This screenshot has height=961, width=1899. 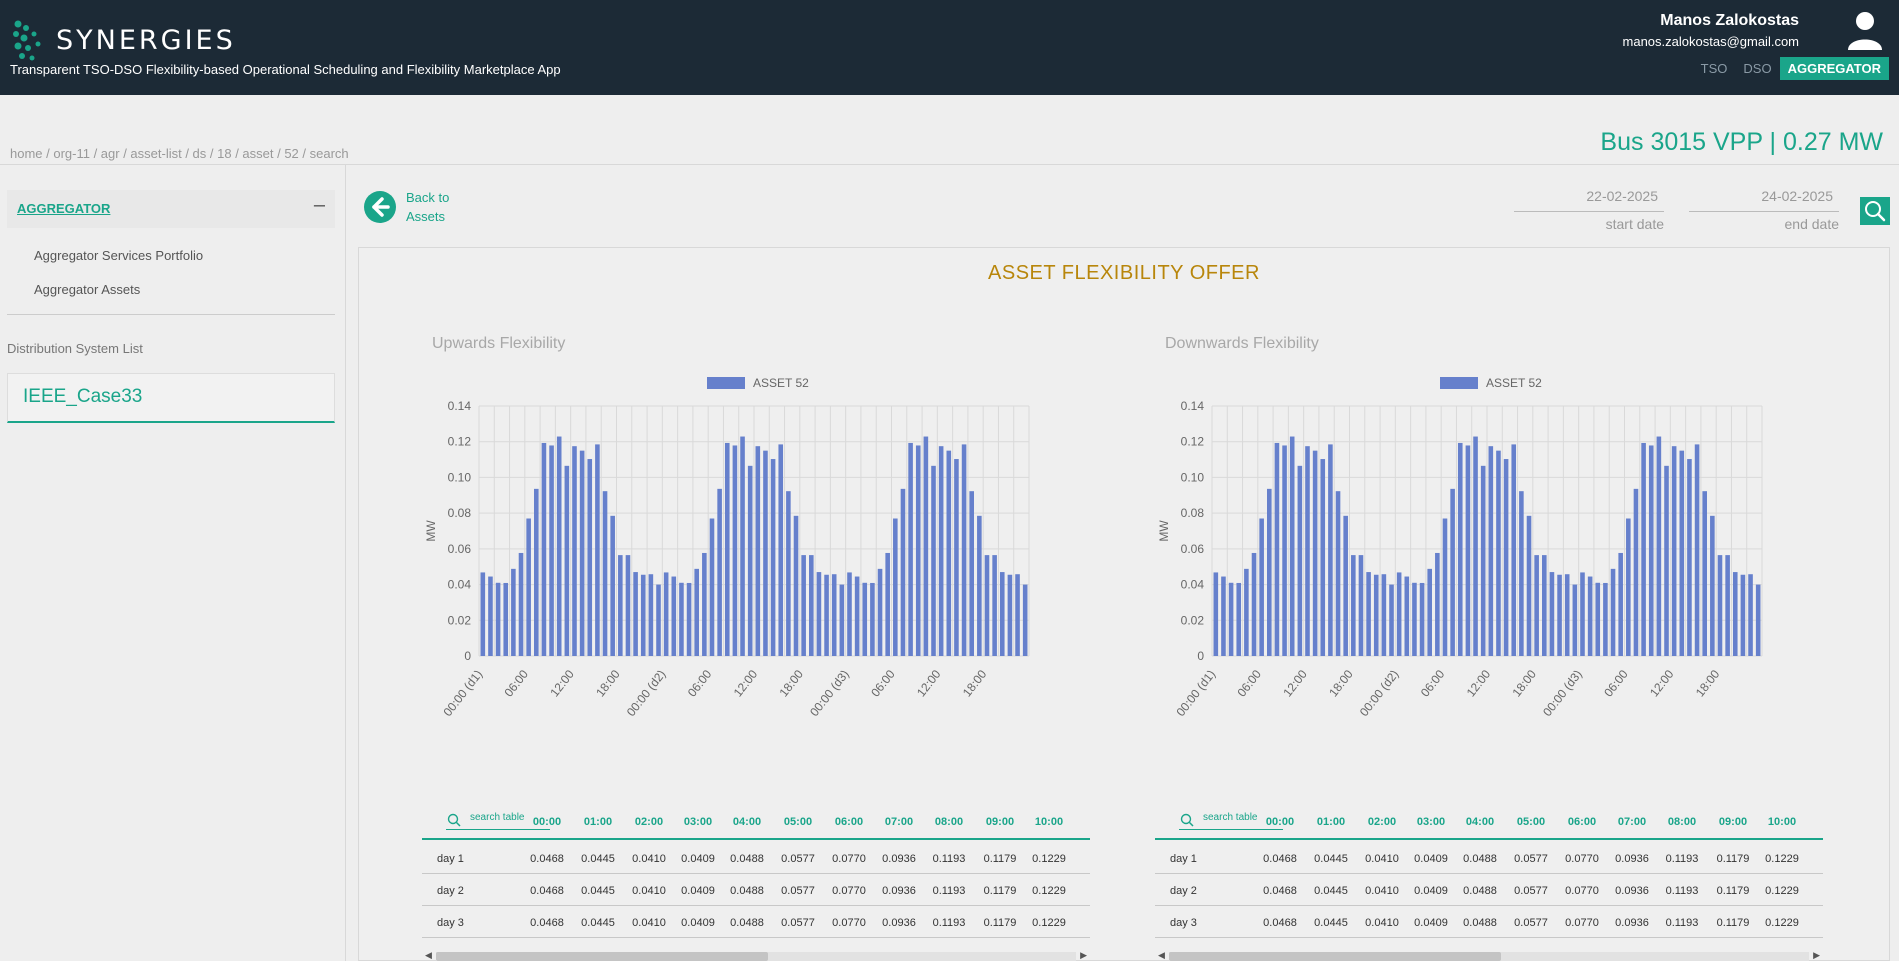 What do you see at coordinates (649, 822) in the screenshot?
I see `column-header: 02:00` at bounding box center [649, 822].